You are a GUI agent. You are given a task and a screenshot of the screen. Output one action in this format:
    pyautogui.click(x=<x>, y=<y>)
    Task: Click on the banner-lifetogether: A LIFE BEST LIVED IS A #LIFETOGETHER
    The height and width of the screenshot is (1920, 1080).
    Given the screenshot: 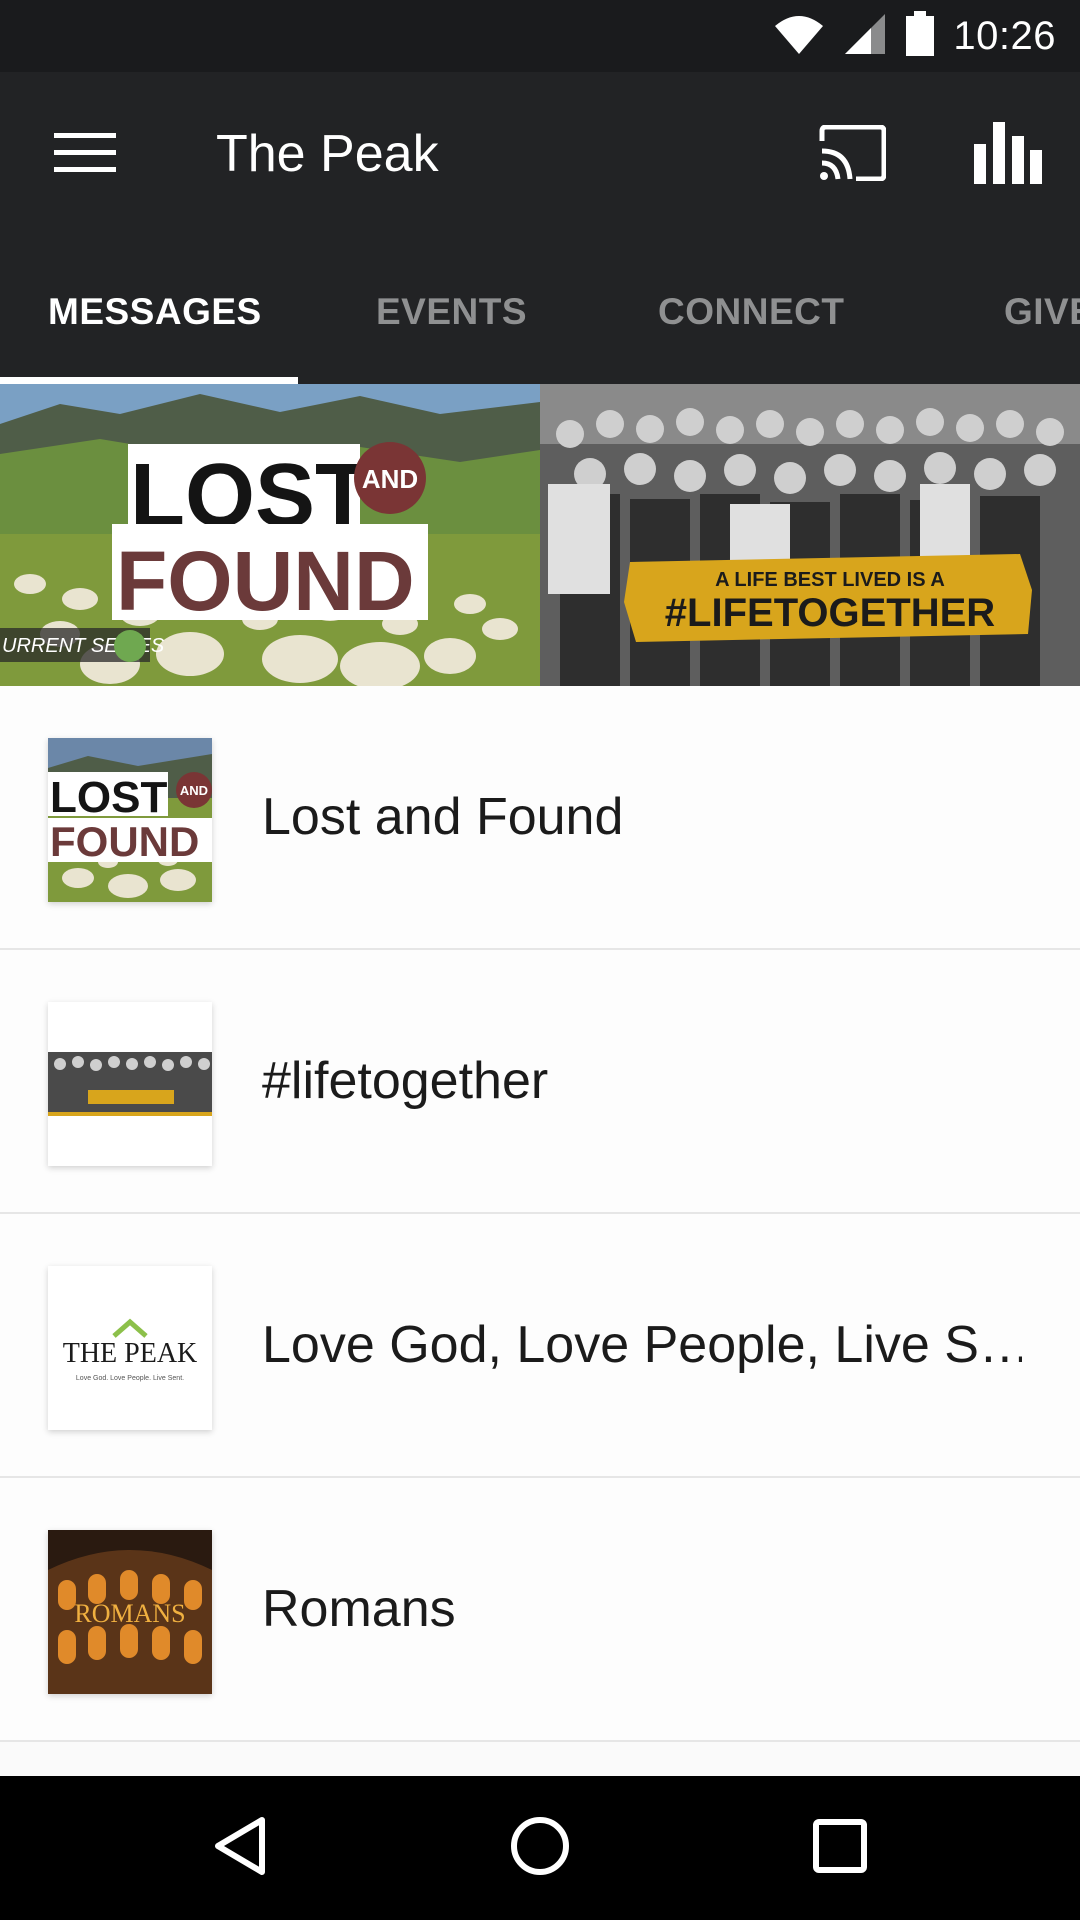 What is the action you would take?
    pyautogui.click(x=810, y=535)
    